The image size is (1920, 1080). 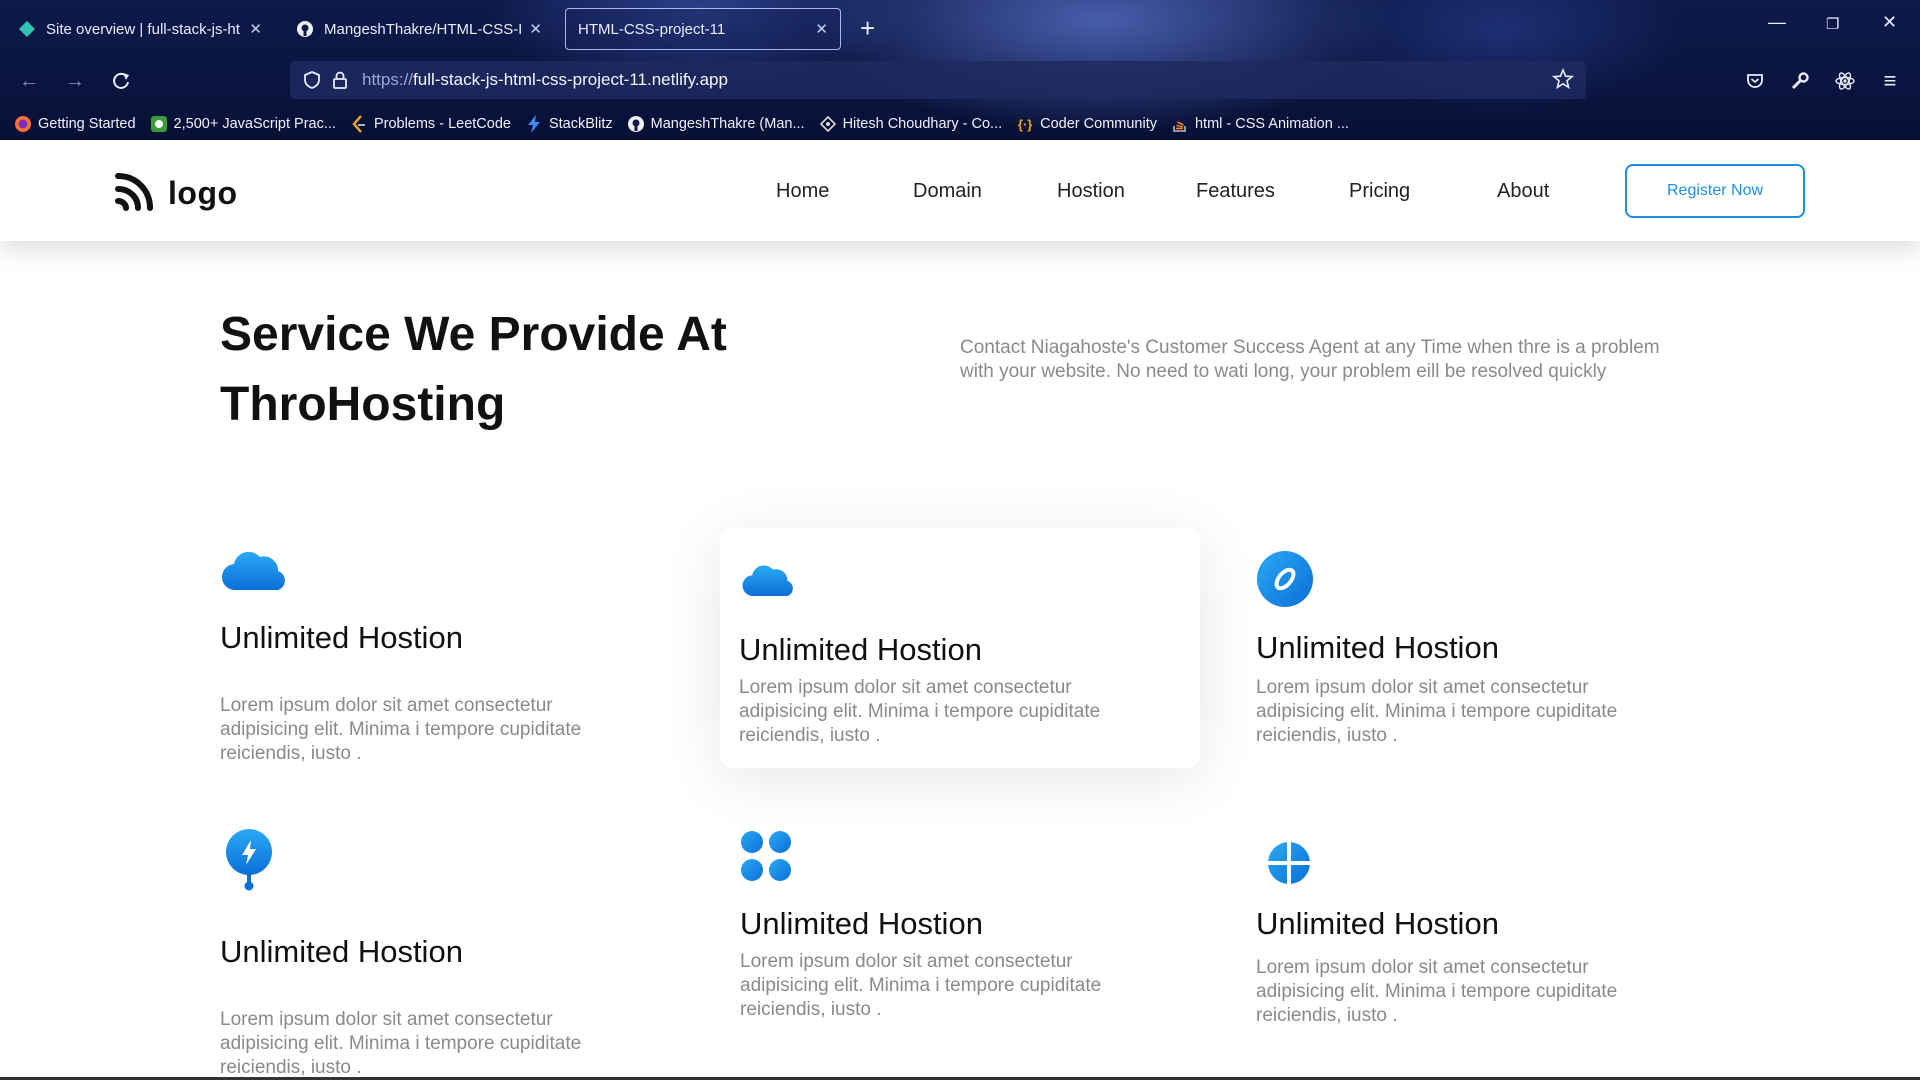 I want to click on bookmark-item: Getting Started, so click(x=75, y=124).